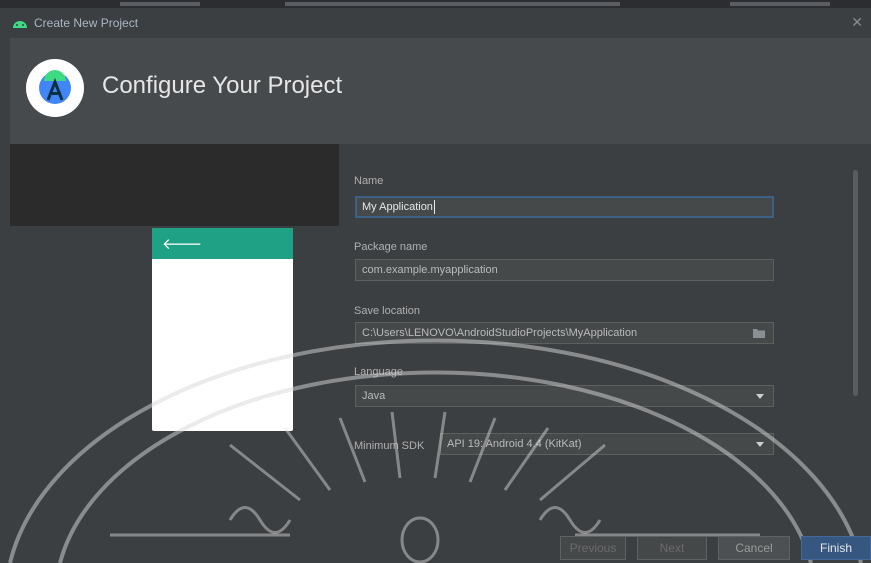 This screenshot has width=871, height=563. What do you see at coordinates (86, 23) in the screenshot?
I see `window-title: Create New Project` at bounding box center [86, 23].